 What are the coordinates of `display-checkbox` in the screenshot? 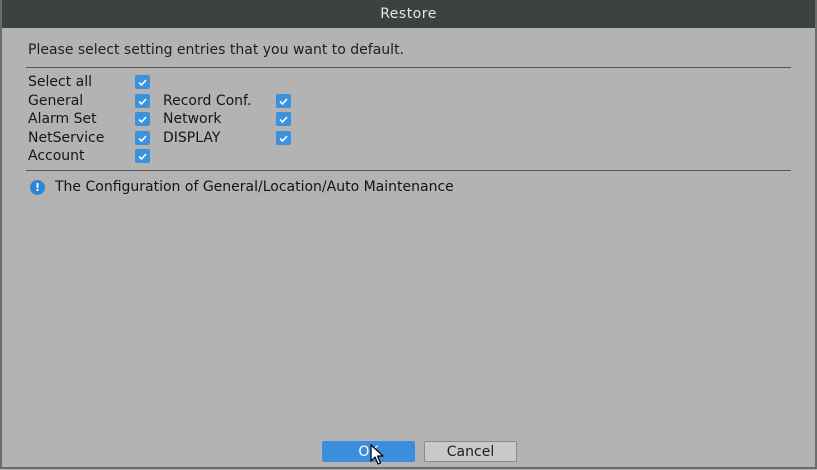 It's located at (283, 138).